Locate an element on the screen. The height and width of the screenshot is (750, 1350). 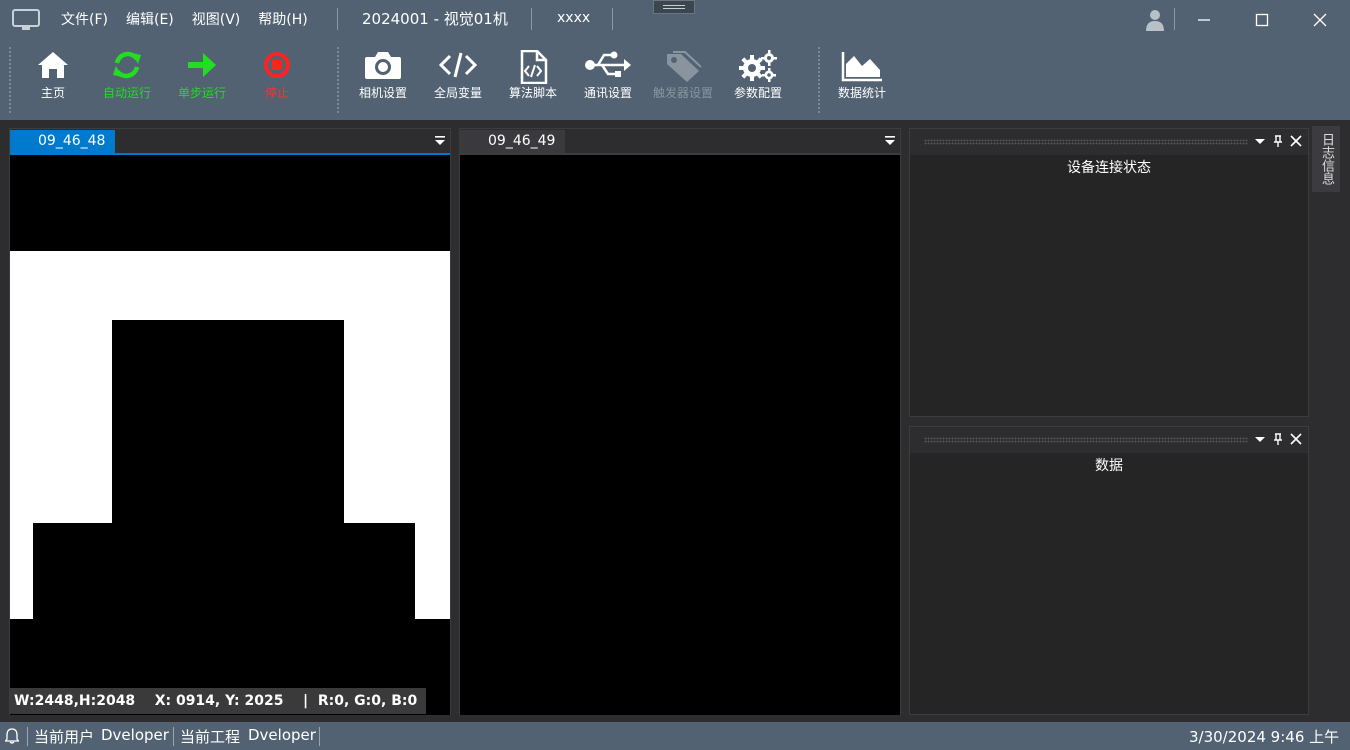
tool-label: 通讯设置 is located at coordinates (607, 93).